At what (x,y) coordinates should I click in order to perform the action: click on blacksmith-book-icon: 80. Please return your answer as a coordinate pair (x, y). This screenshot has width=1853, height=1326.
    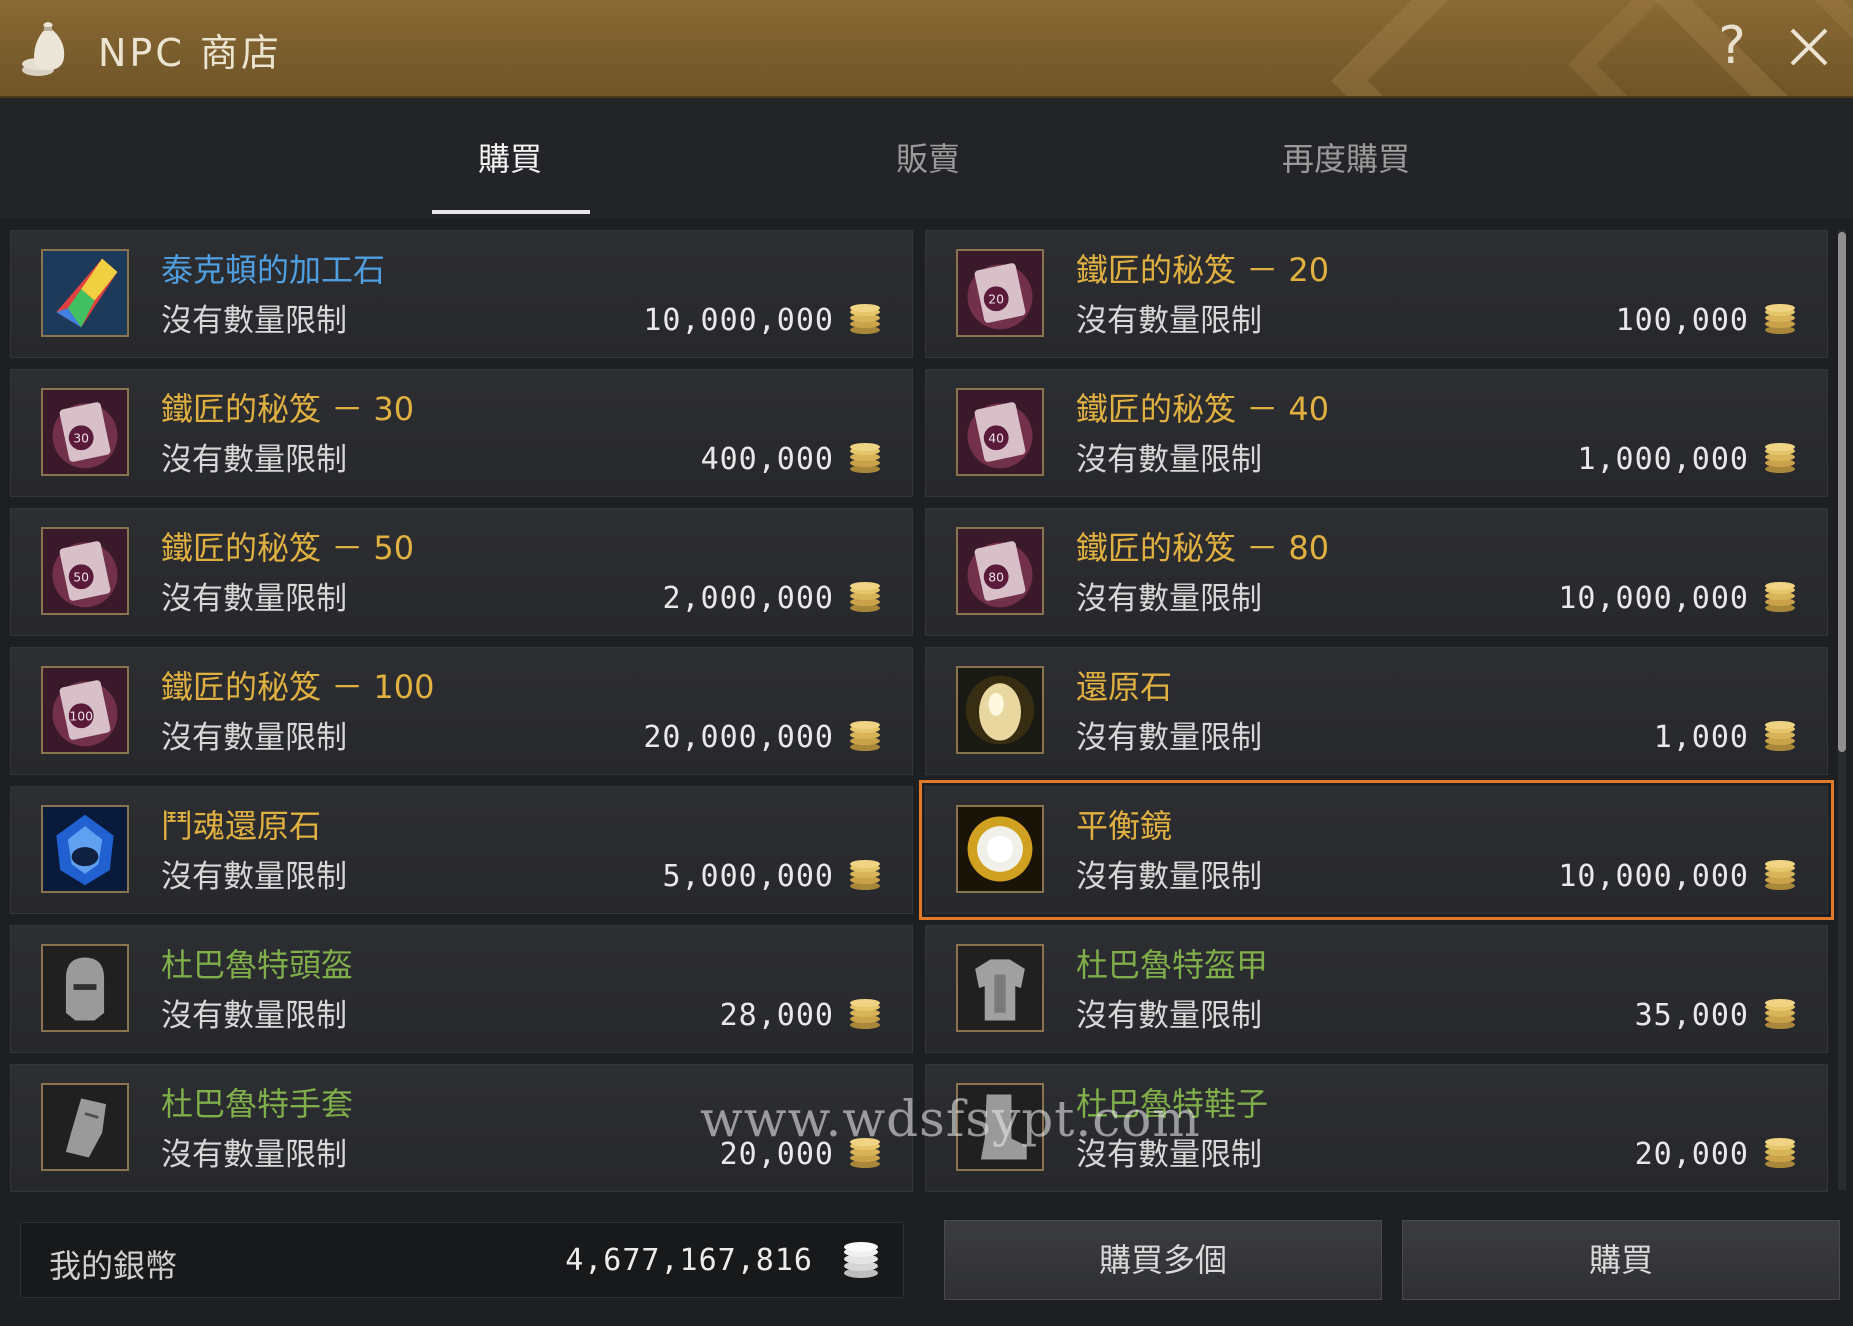
    Looking at the image, I should click on (1000, 571).